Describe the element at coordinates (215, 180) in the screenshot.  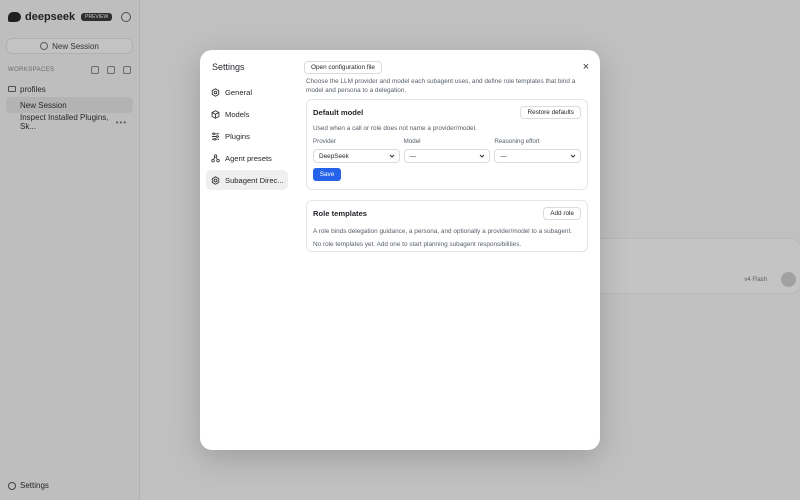
I see `hexagon-icon` at that location.